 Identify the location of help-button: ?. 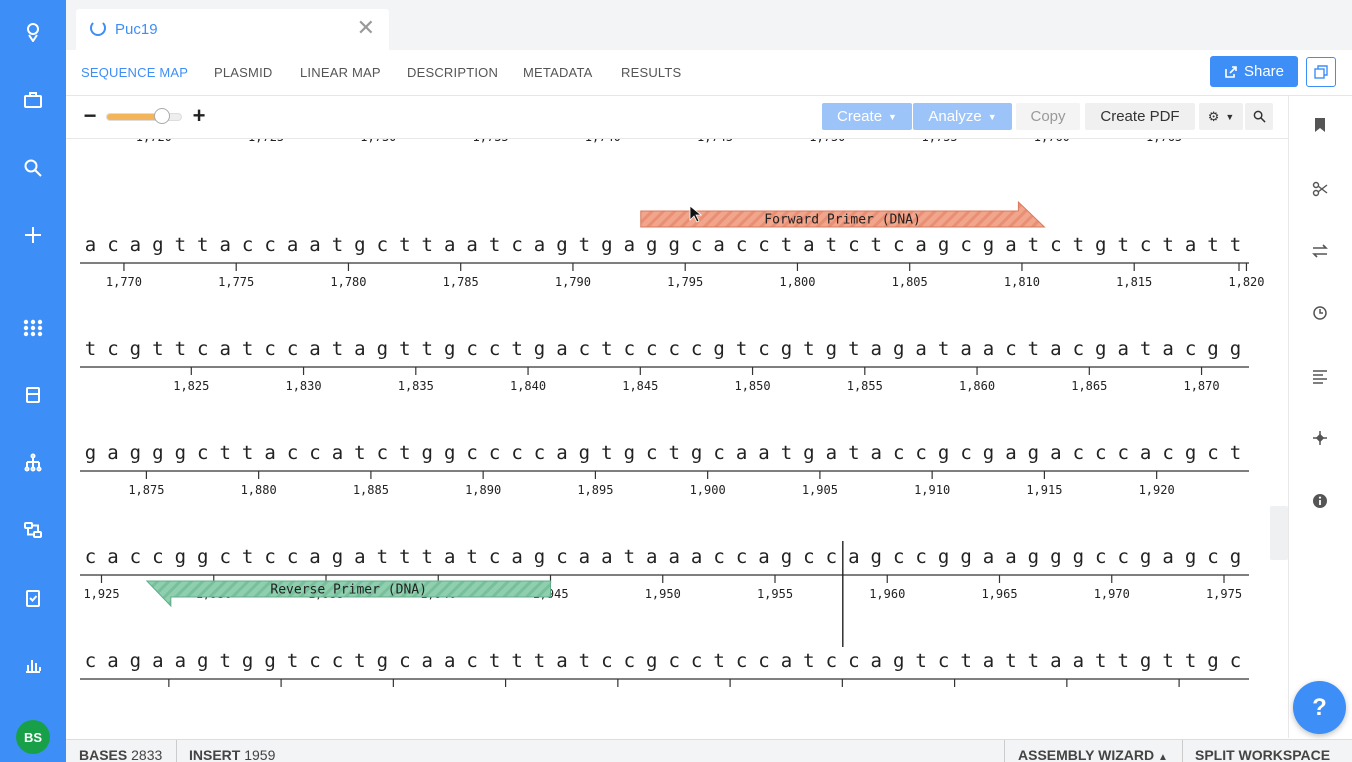
(1319, 707).